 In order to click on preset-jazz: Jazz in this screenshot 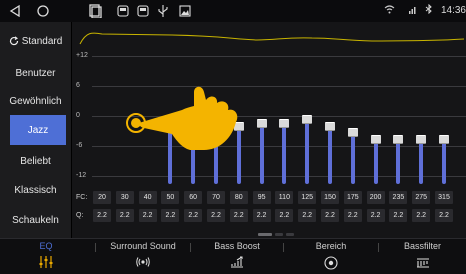, I will do `click(38, 130)`.